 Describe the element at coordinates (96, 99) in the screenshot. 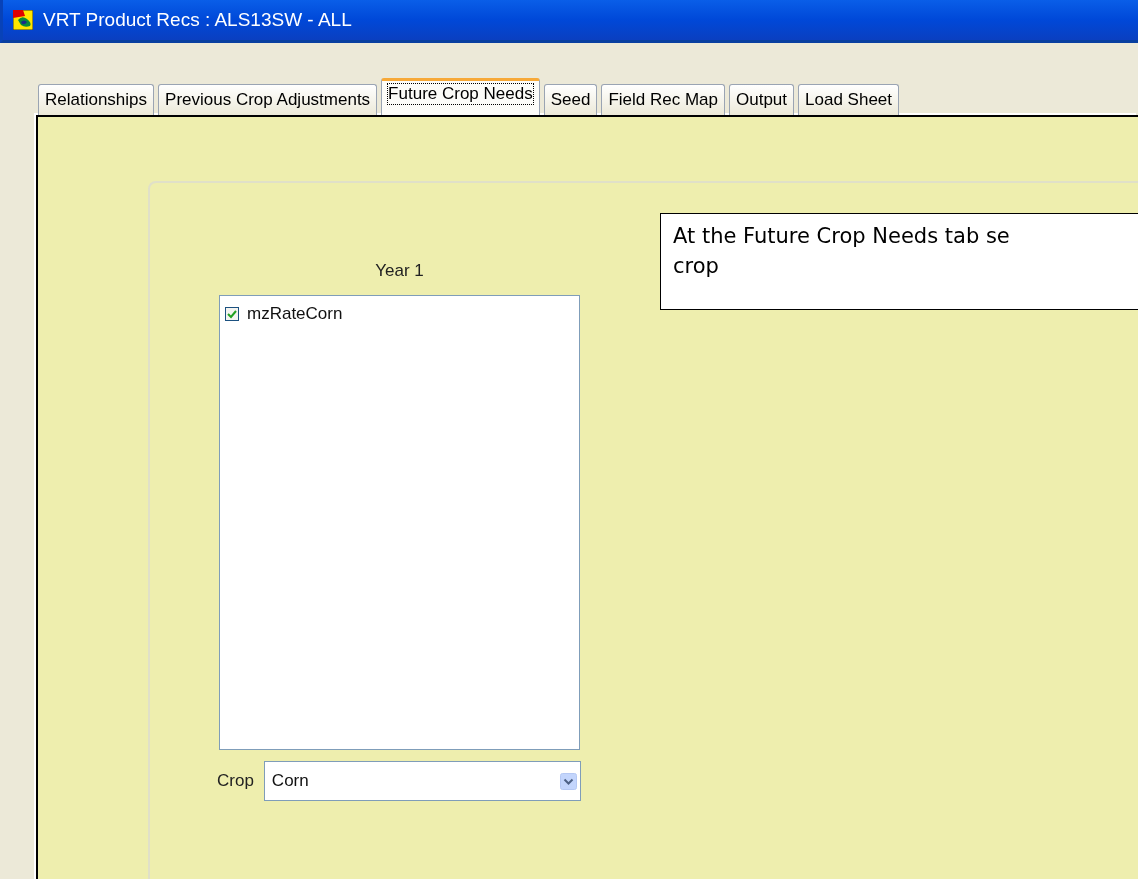

I see `tab: Relationships` at that location.